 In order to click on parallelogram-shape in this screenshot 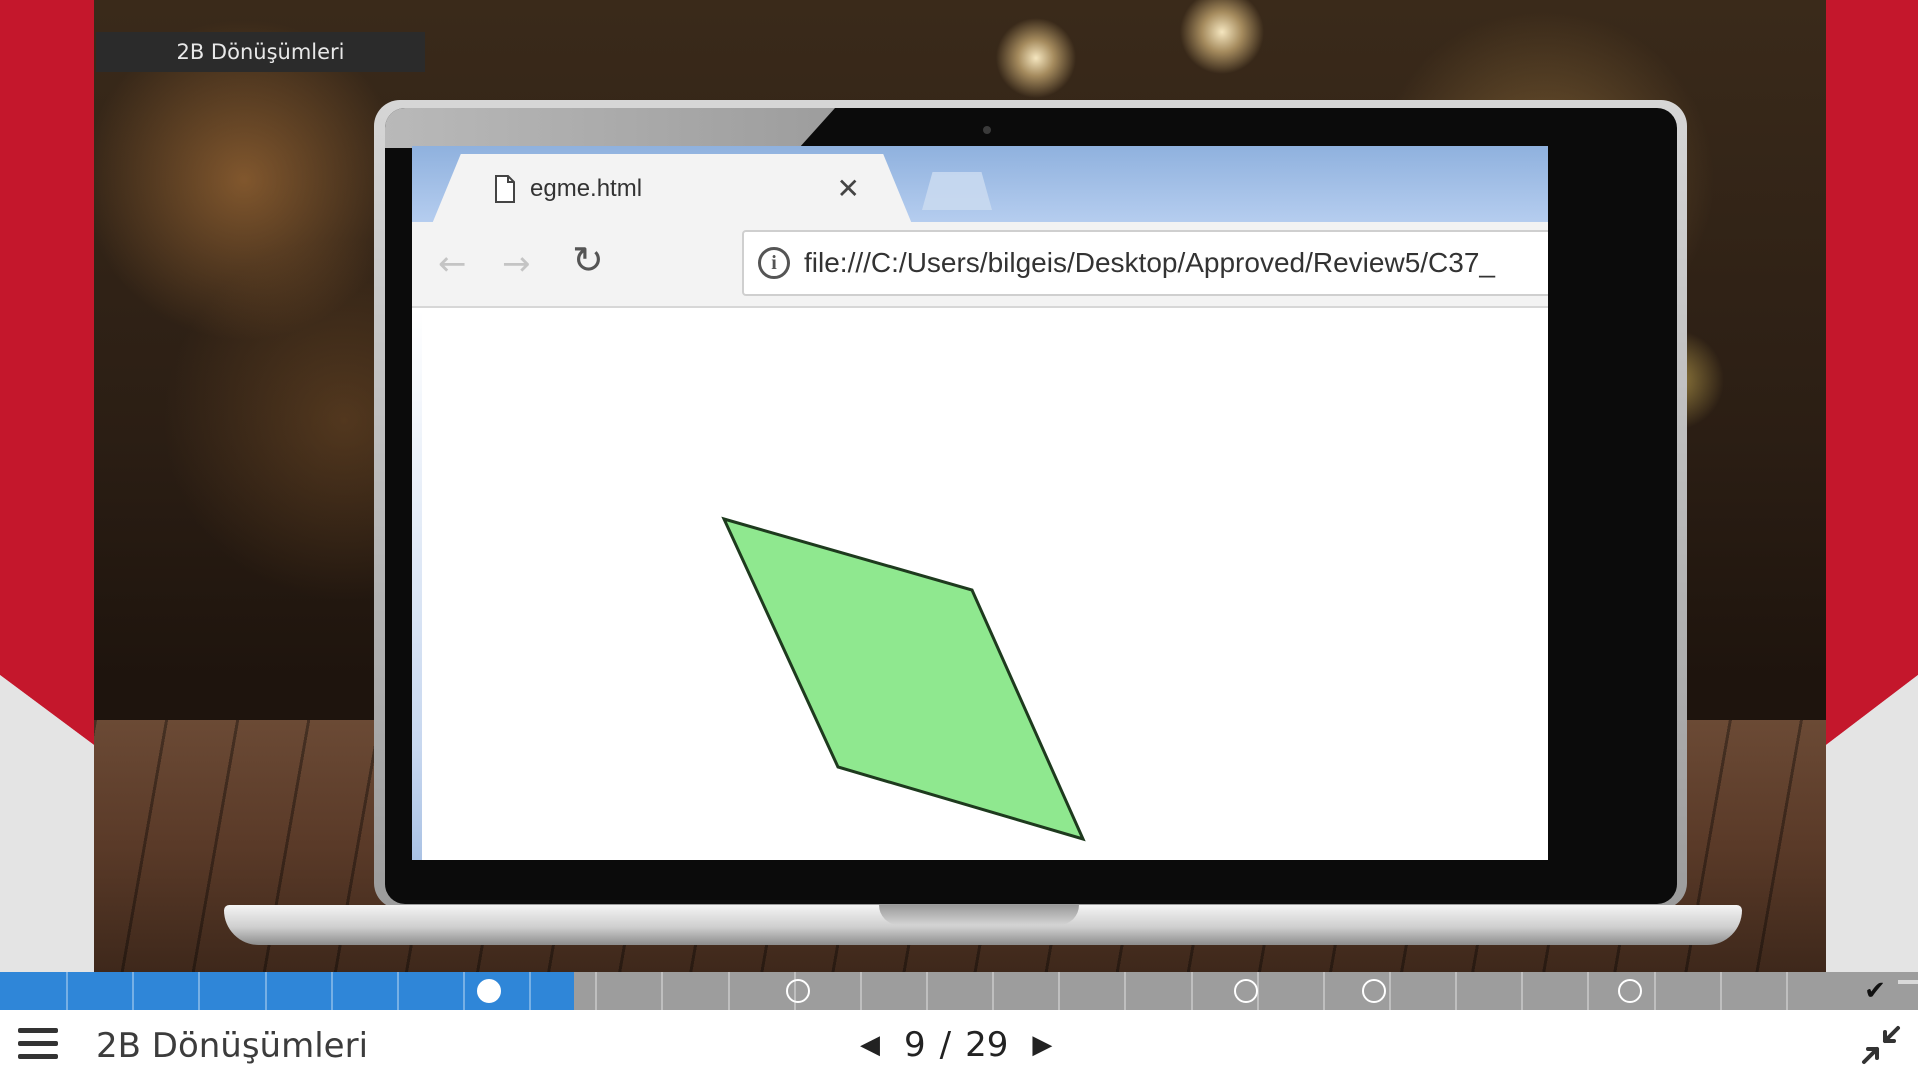, I will do `click(903, 679)`.